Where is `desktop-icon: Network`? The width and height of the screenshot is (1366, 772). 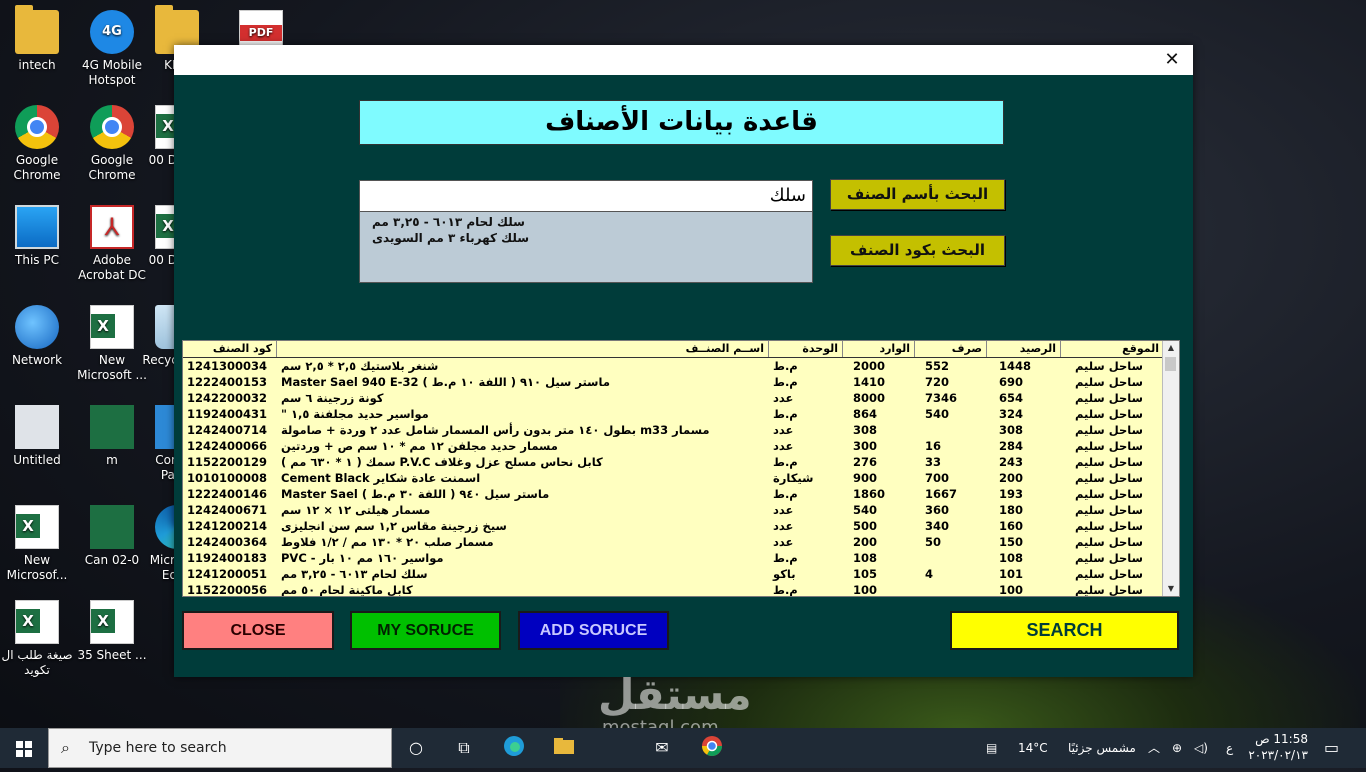
desktop-icon: Network is located at coordinates (37, 336).